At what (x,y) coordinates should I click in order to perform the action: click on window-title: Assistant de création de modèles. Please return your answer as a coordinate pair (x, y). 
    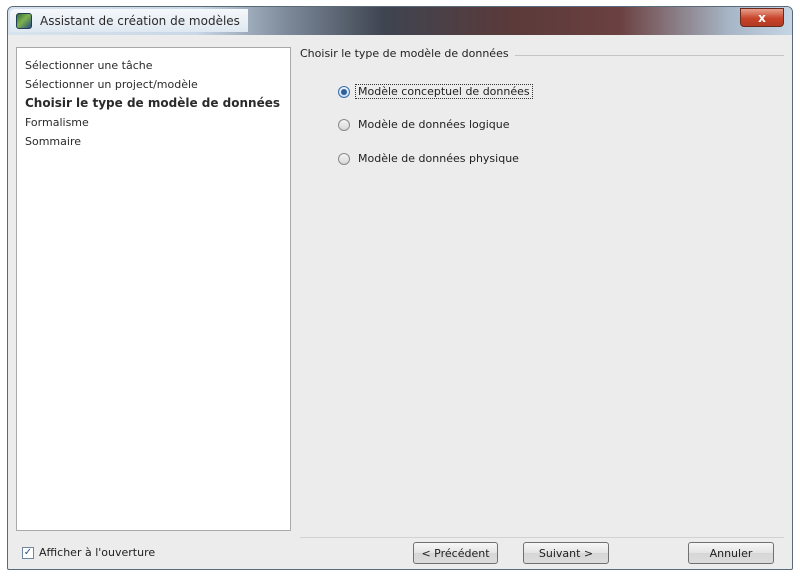
    Looking at the image, I should click on (140, 21).